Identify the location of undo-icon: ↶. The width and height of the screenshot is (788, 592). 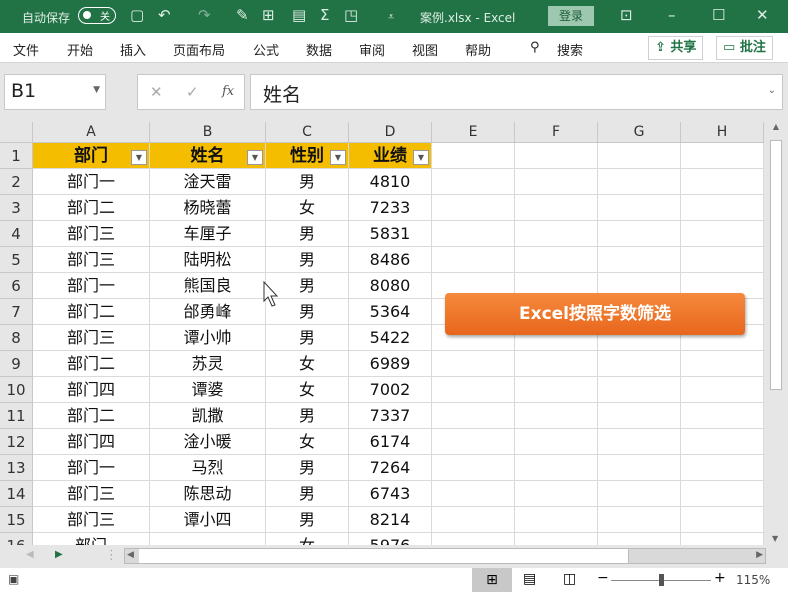
(164, 15).